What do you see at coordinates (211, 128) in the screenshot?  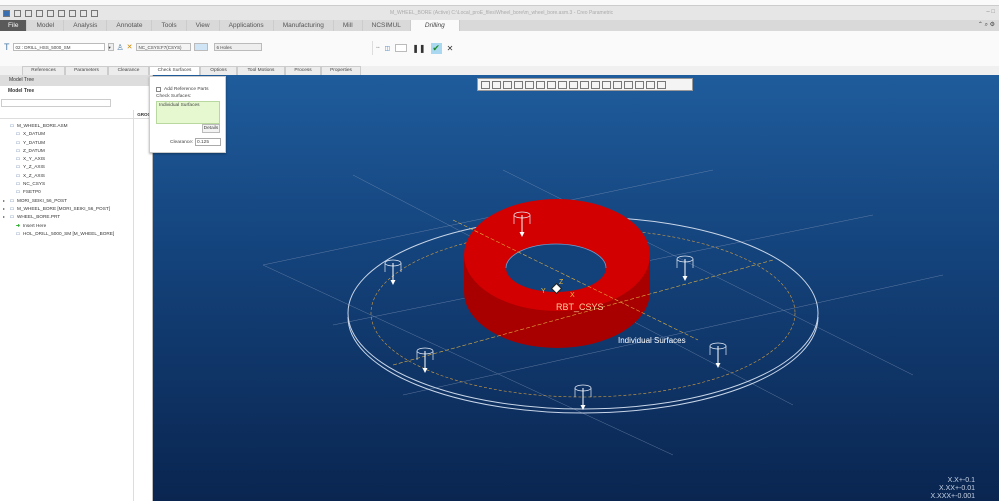 I see `details-button: Details` at bounding box center [211, 128].